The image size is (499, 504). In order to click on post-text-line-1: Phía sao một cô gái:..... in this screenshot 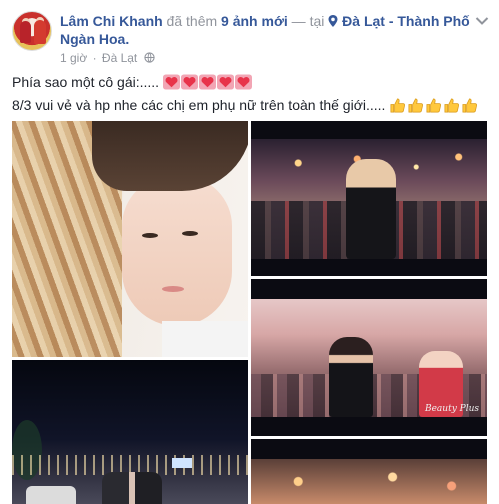, I will do `click(252, 83)`.